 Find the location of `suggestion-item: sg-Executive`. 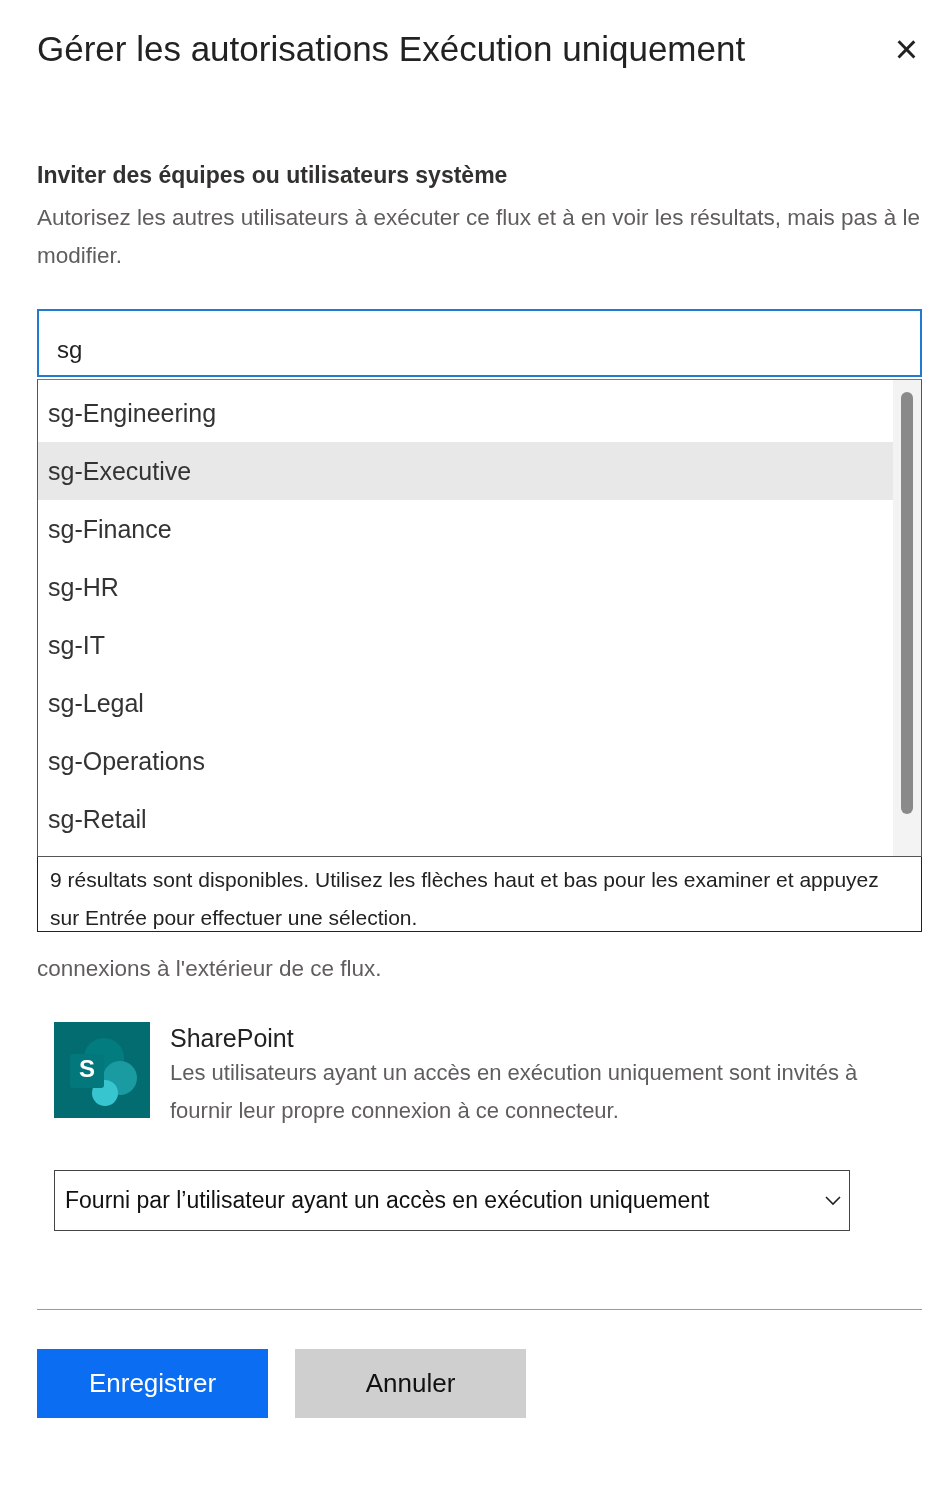

suggestion-item: sg-Executive is located at coordinates (465, 471).